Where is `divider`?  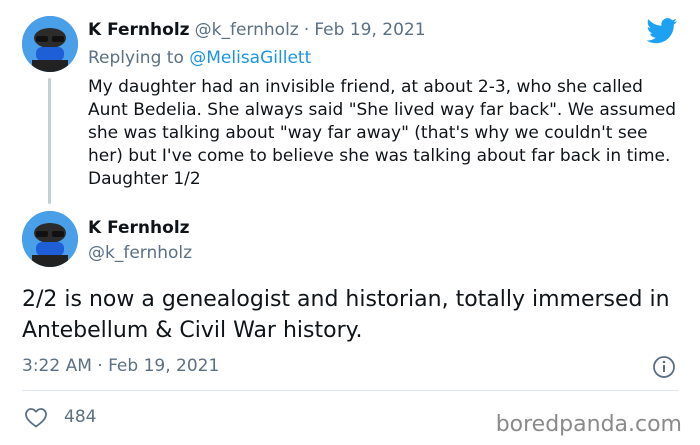
divider is located at coordinates (350, 390).